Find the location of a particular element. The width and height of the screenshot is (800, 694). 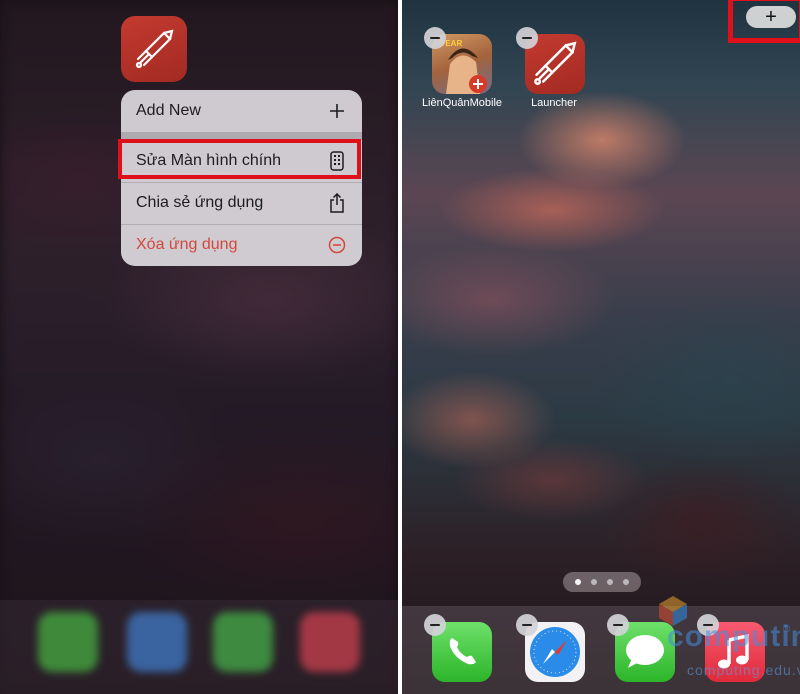

launcher-label: Launcher is located at coordinates (554, 103).